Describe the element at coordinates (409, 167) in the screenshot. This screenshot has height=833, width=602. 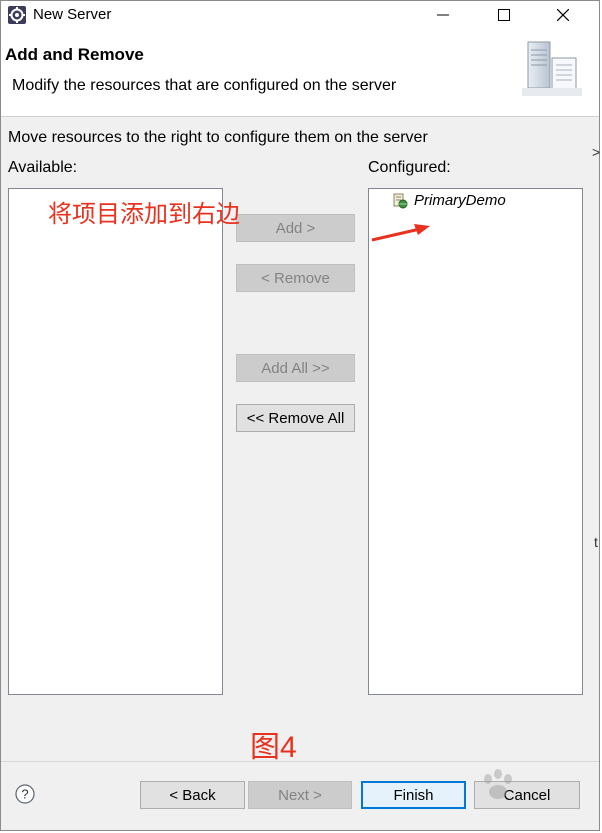
I see `configured-label: Configured:` at that location.